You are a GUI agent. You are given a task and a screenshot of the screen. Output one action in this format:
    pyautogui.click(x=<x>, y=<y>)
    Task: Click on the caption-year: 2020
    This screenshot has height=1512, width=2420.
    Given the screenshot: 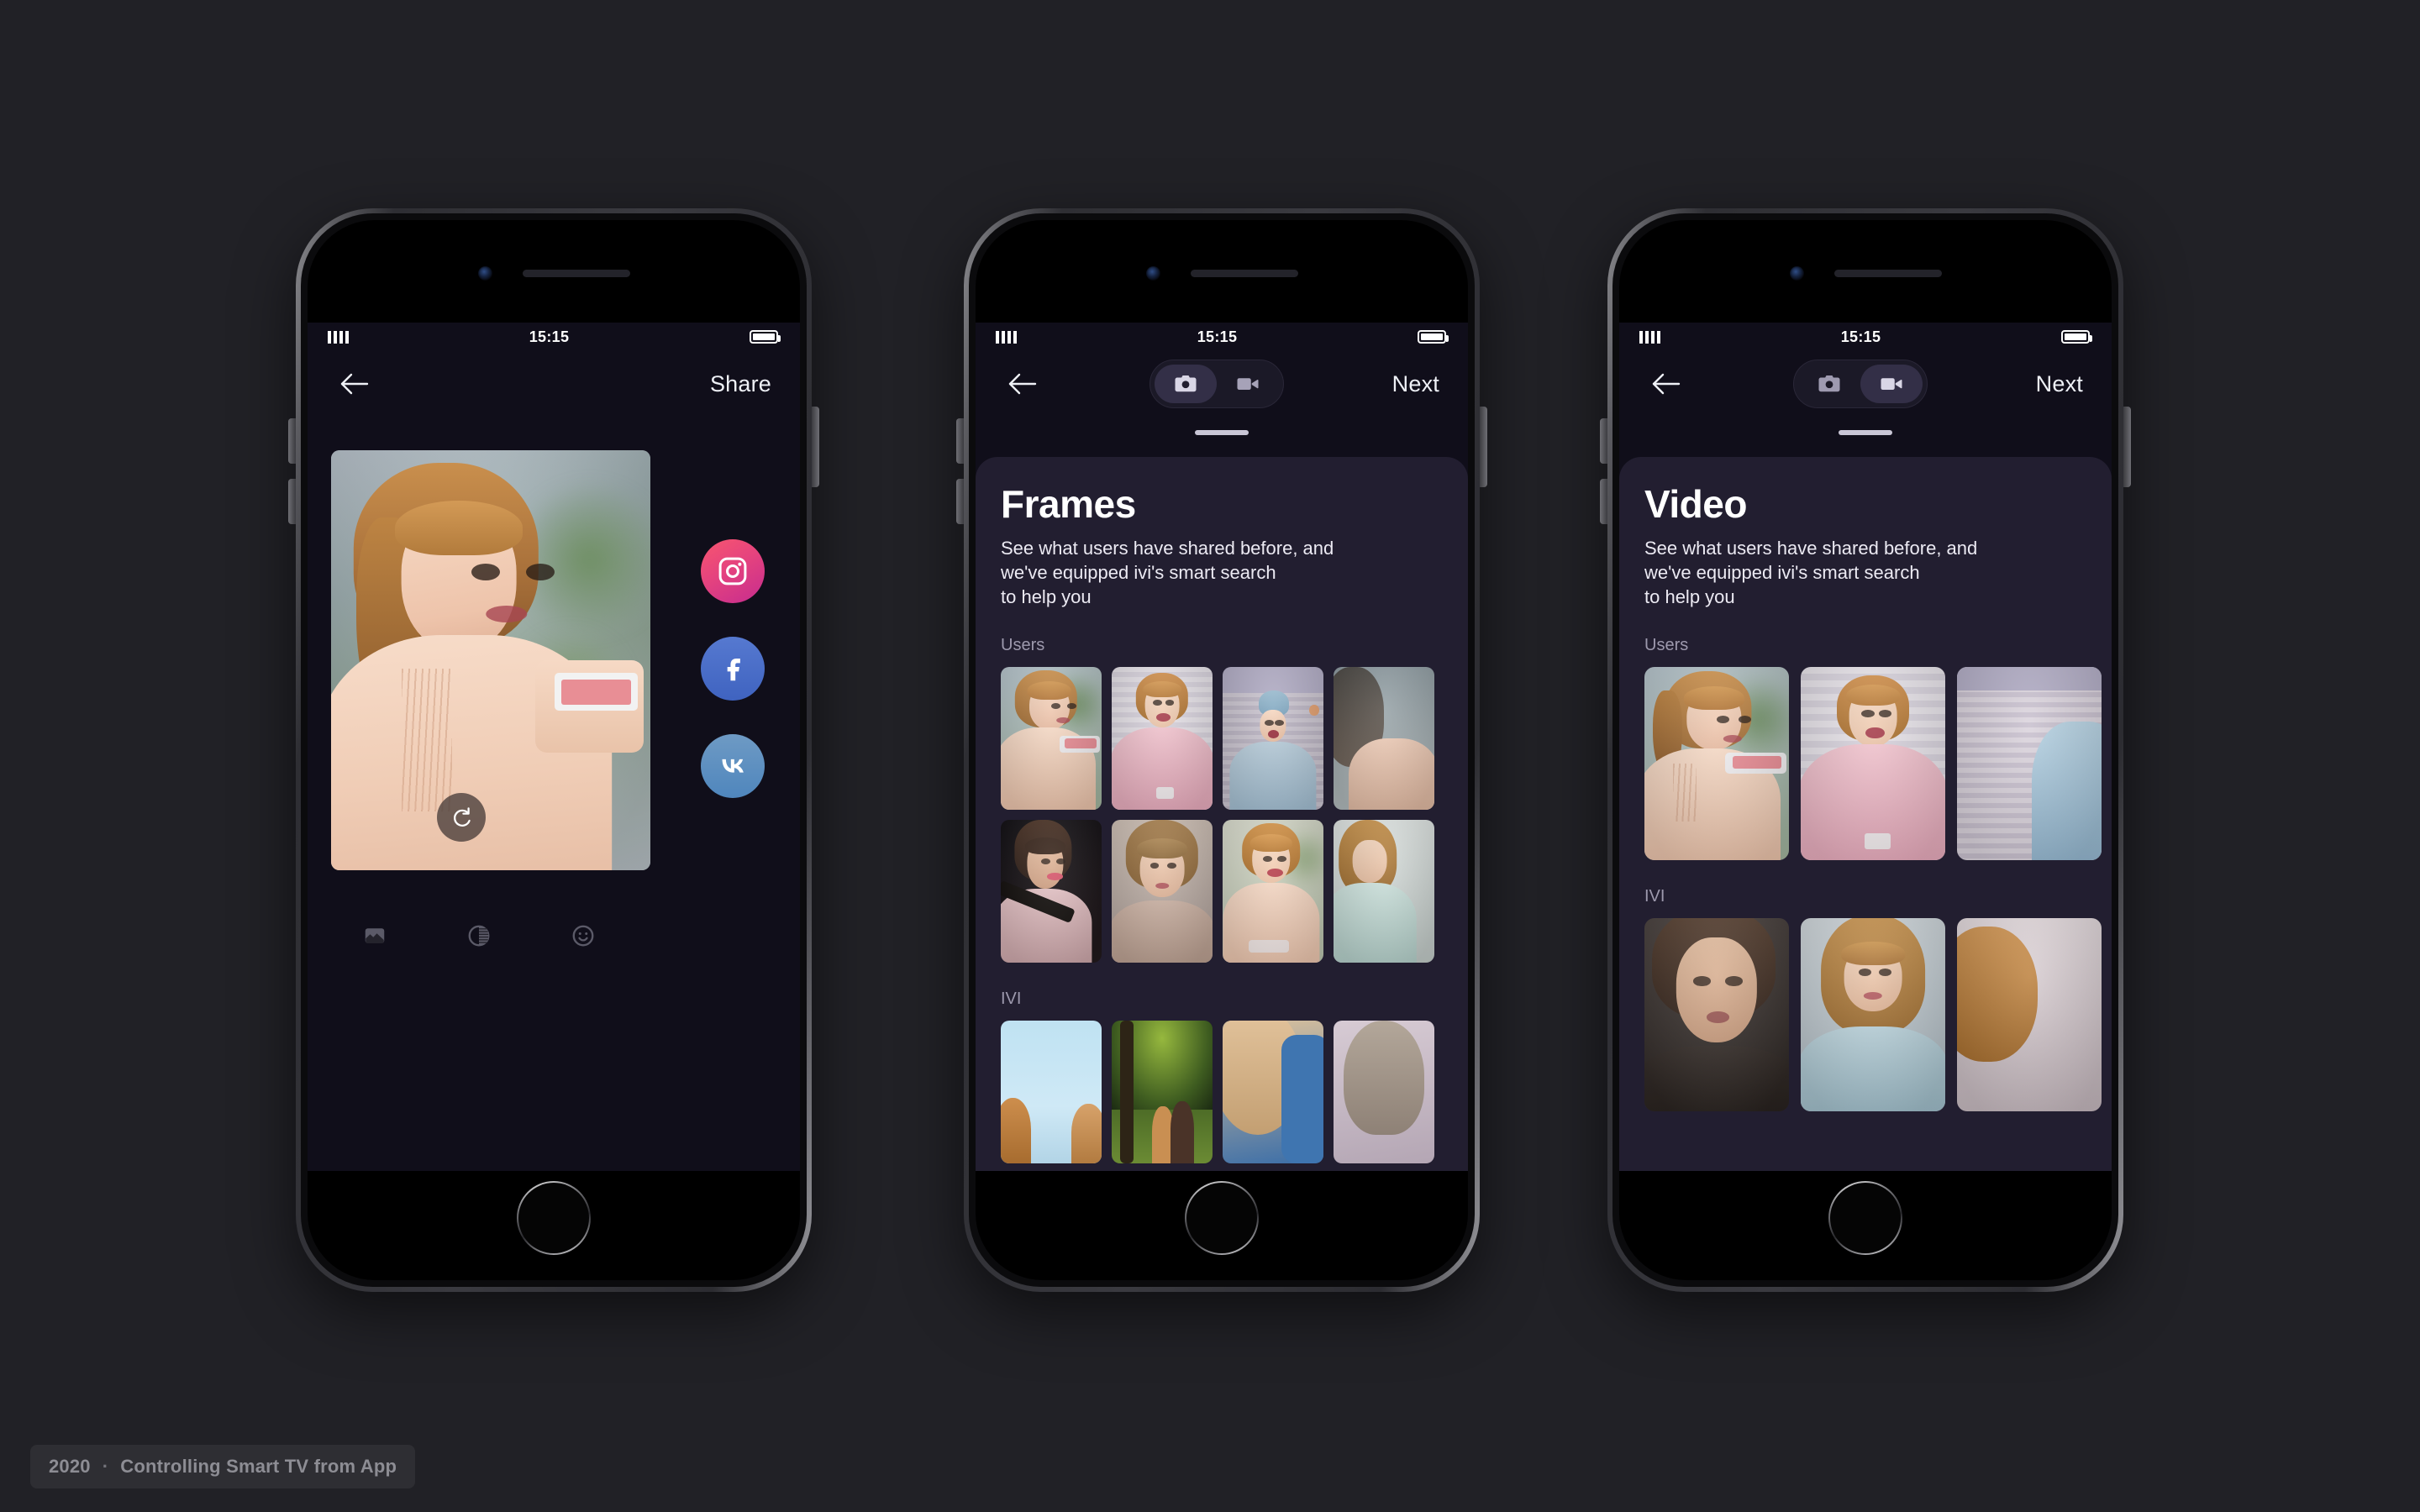 What is the action you would take?
    pyautogui.click(x=70, y=1466)
    